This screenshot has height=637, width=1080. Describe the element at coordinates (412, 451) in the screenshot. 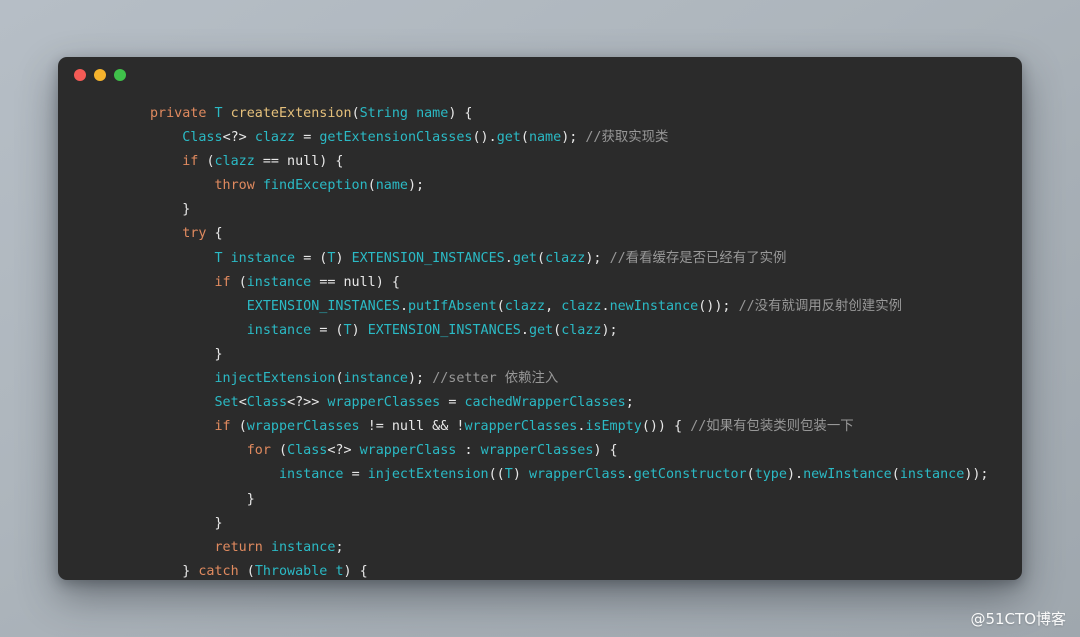

I see `code-token: wrapperClass` at that location.